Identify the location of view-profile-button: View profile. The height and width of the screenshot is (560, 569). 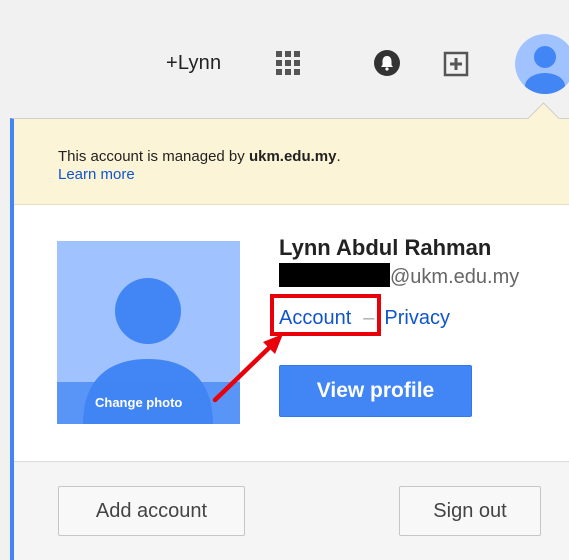
(375, 391).